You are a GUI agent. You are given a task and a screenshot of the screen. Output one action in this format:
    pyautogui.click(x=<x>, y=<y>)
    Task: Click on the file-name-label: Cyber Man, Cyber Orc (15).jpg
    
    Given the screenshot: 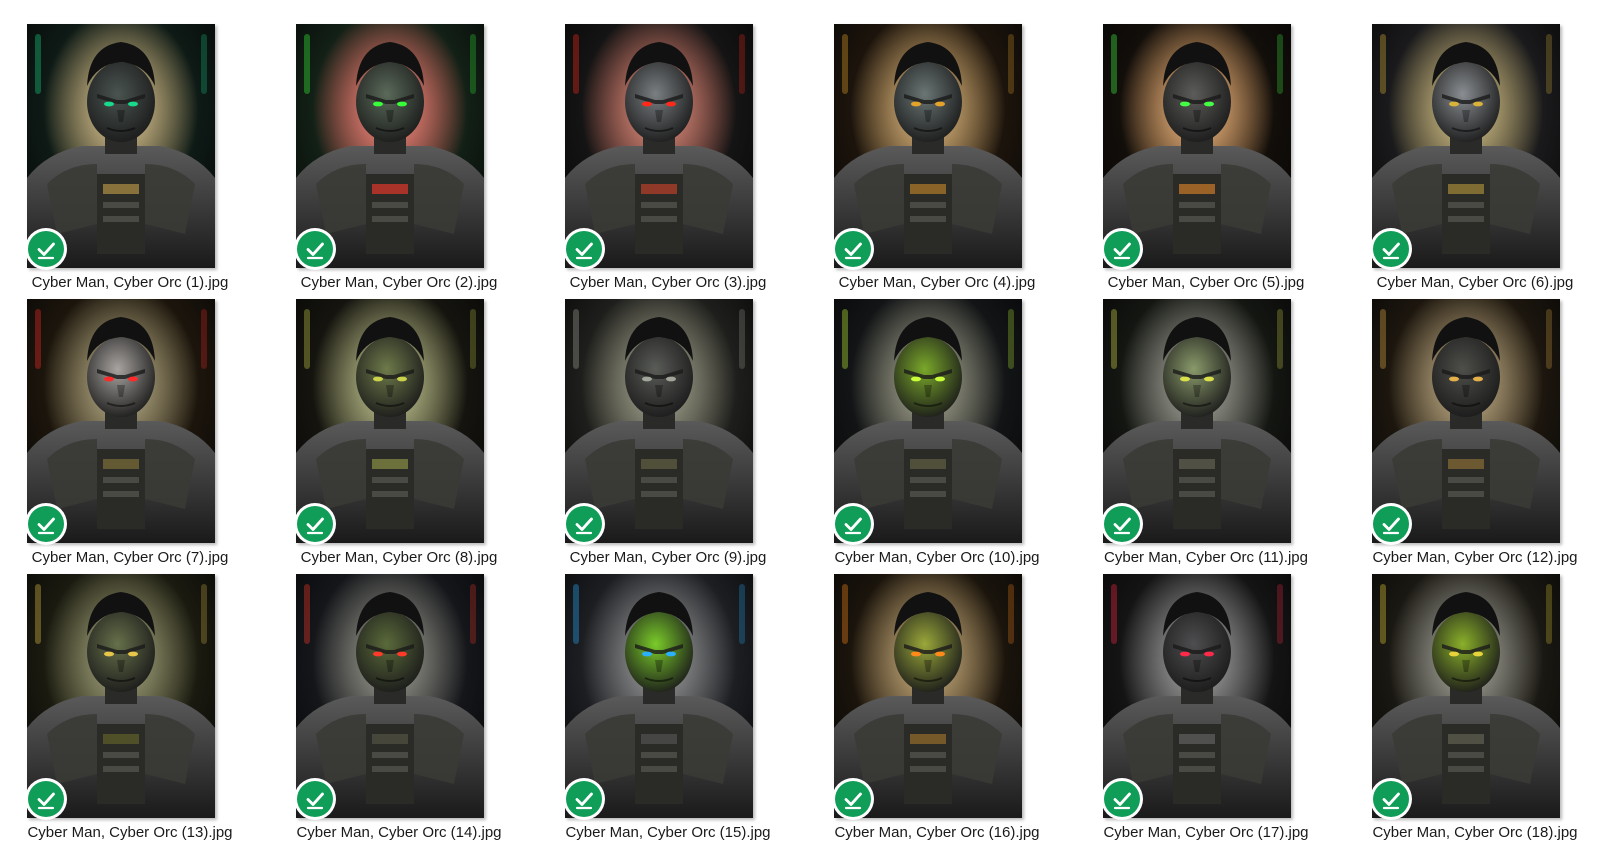 What is the action you would take?
    pyautogui.click(x=668, y=833)
    